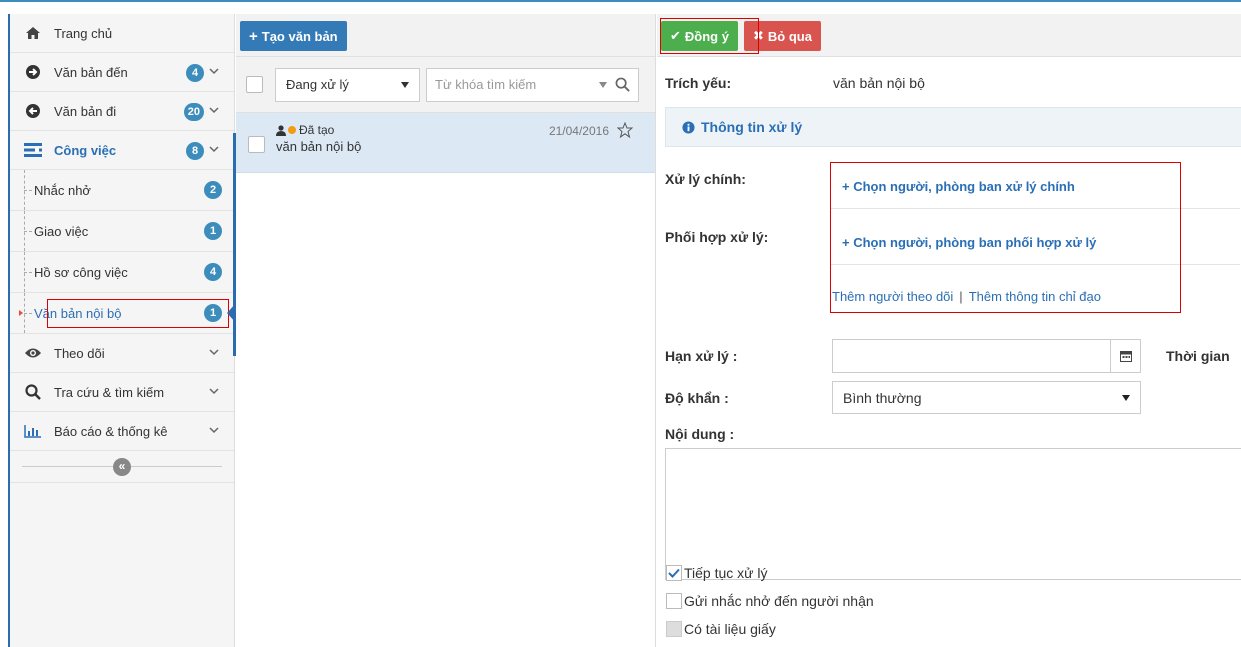 Image resolution: width=1241 pixels, height=647 pixels. What do you see at coordinates (674, 629) in the screenshot?
I see `paper-document-checkbox` at bounding box center [674, 629].